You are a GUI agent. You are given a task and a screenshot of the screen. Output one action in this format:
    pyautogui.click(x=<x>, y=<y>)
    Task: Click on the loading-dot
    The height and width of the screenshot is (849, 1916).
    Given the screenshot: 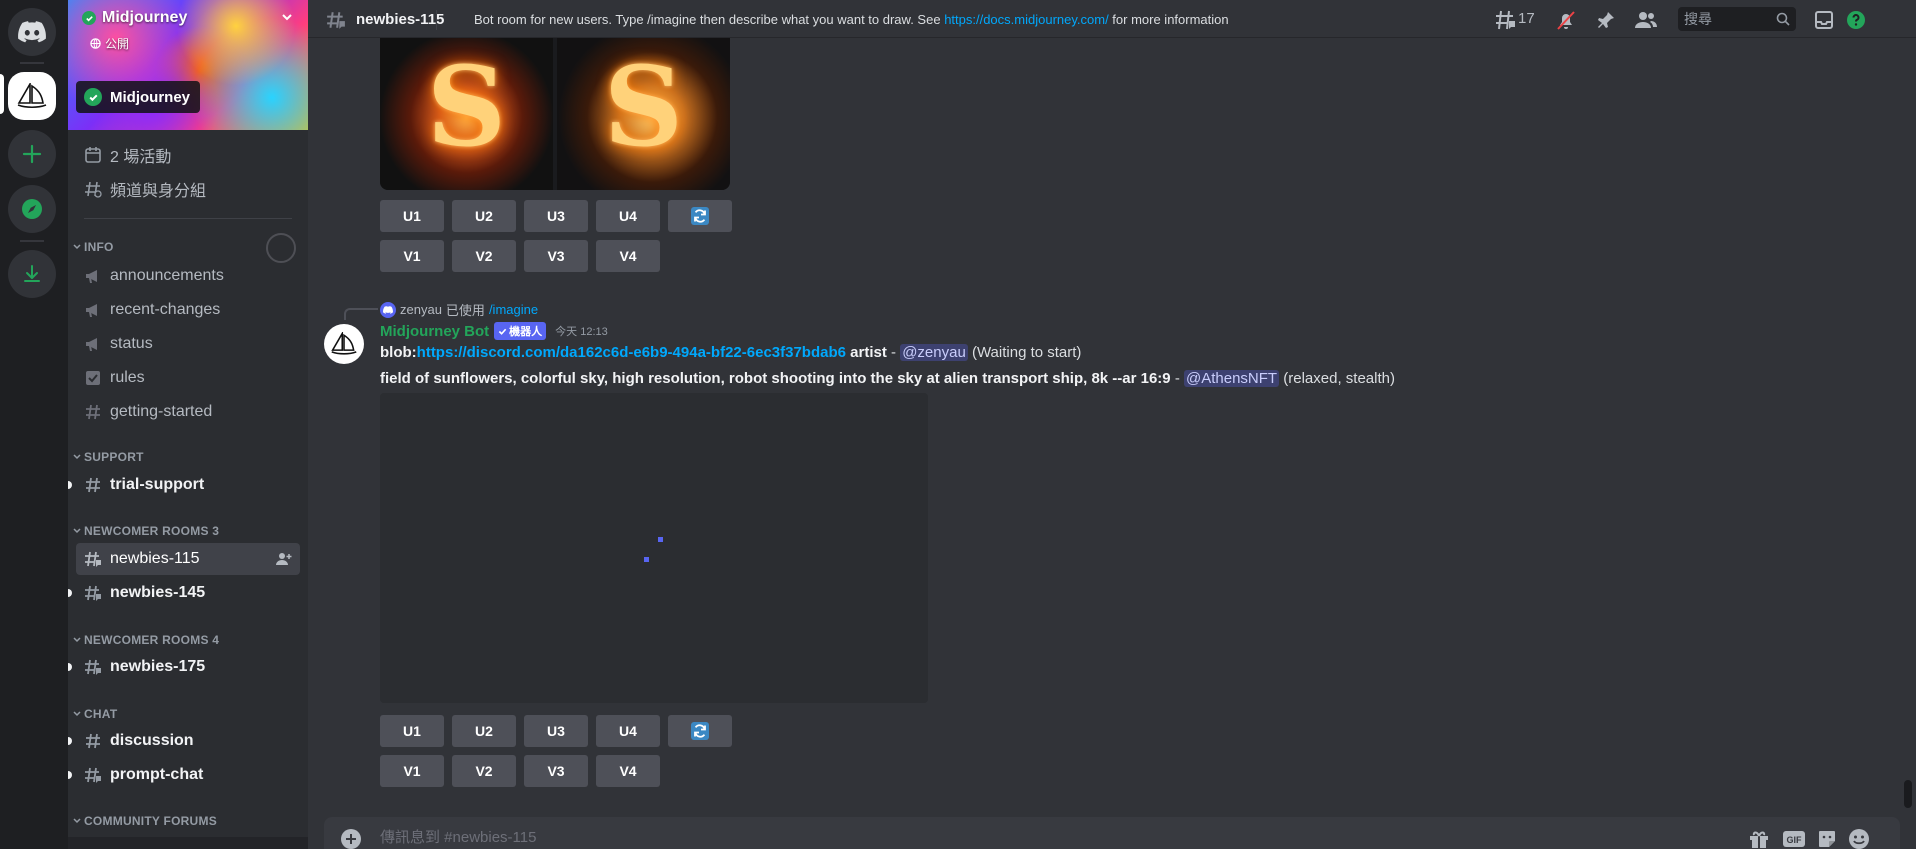 What is the action you would take?
    pyautogui.click(x=660, y=539)
    